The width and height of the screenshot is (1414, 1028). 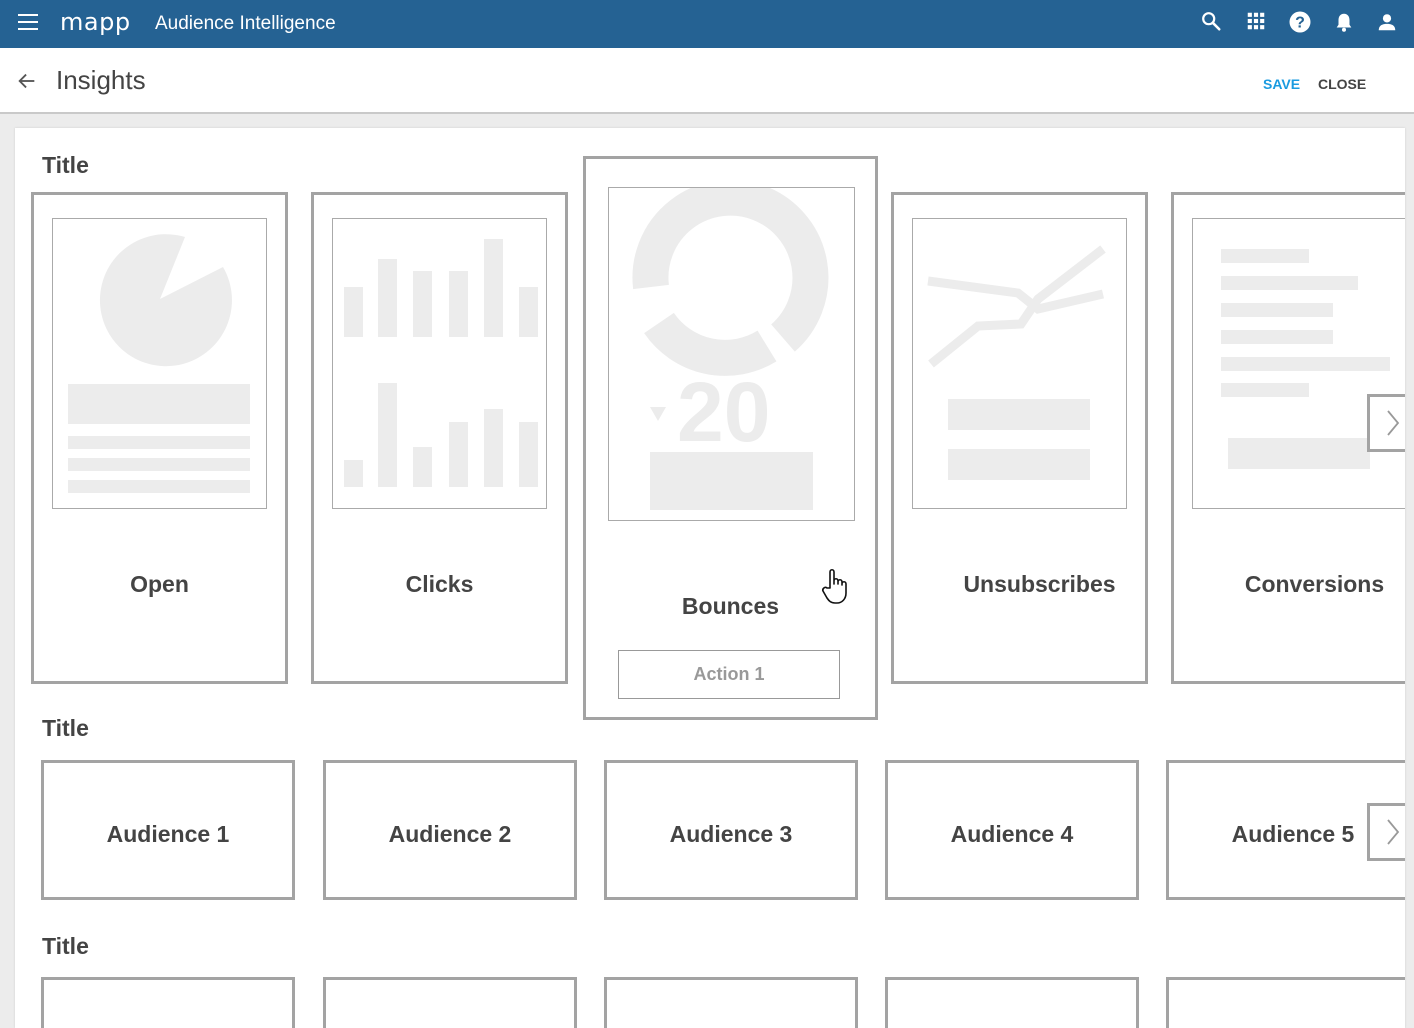 I want to click on audience-card: Audience 4, so click(x=1012, y=830).